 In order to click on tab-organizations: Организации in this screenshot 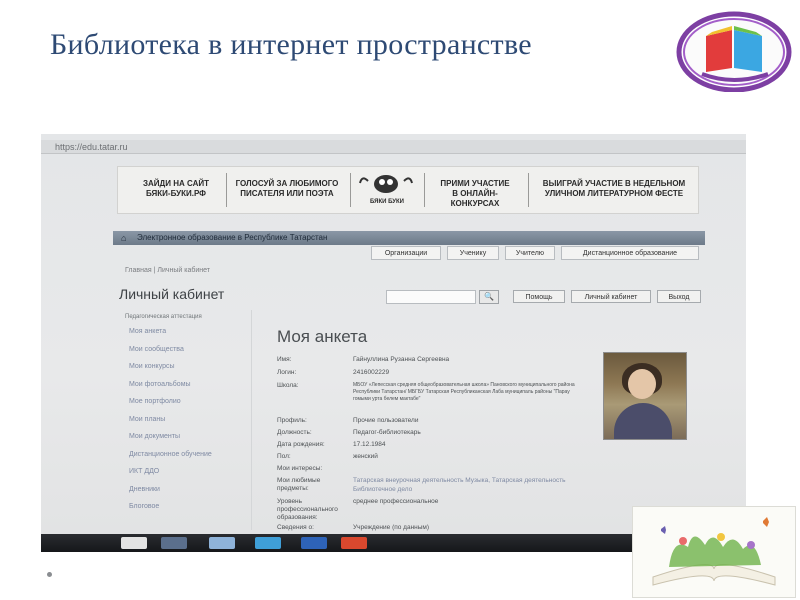, I will do `click(406, 253)`.